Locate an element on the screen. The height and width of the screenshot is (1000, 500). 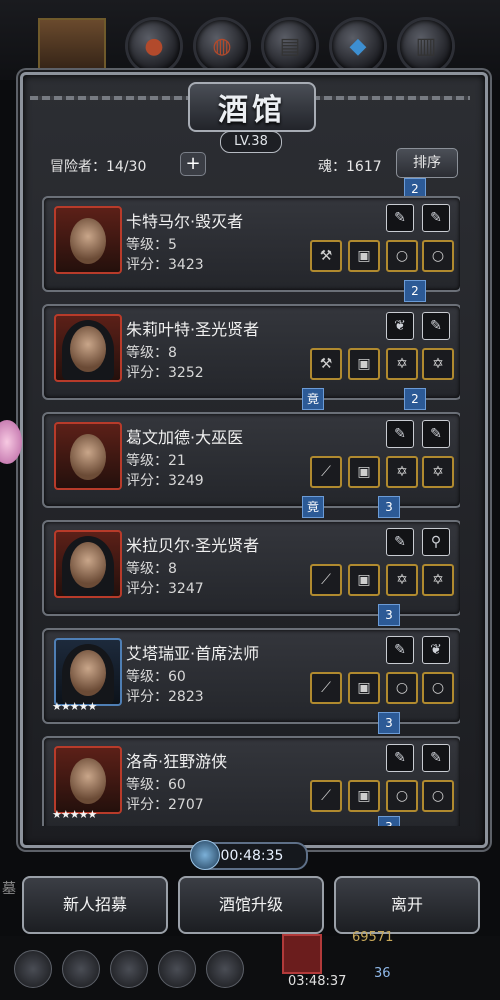
hud-slot-1: ● is located at coordinates (154, 46).